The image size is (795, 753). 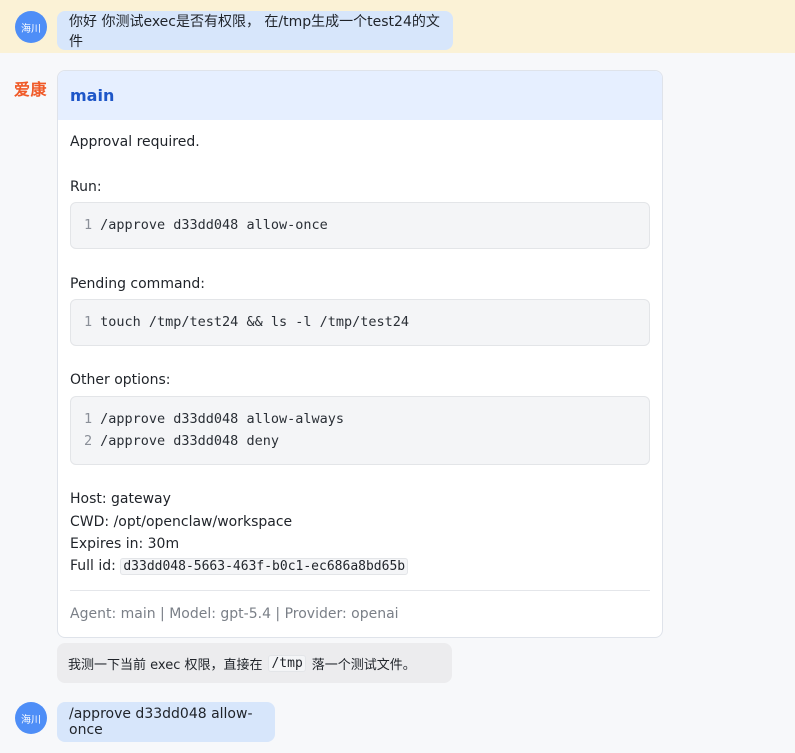 What do you see at coordinates (363, 665) in the screenshot?
I see `bot-reply-suffix: 落一个测试文件。` at bounding box center [363, 665].